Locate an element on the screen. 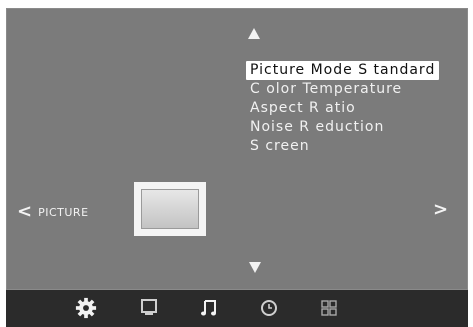  previous-section-button: < PICTURE is located at coordinates (53, 212).